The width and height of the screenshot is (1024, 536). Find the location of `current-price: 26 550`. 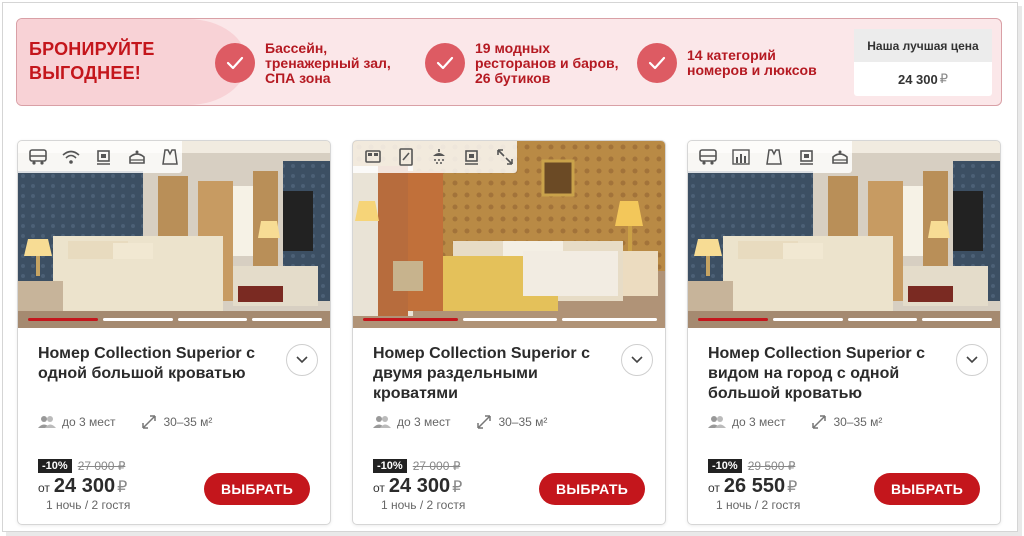

current-price: 26 550 is located at coordinates (754, 486).